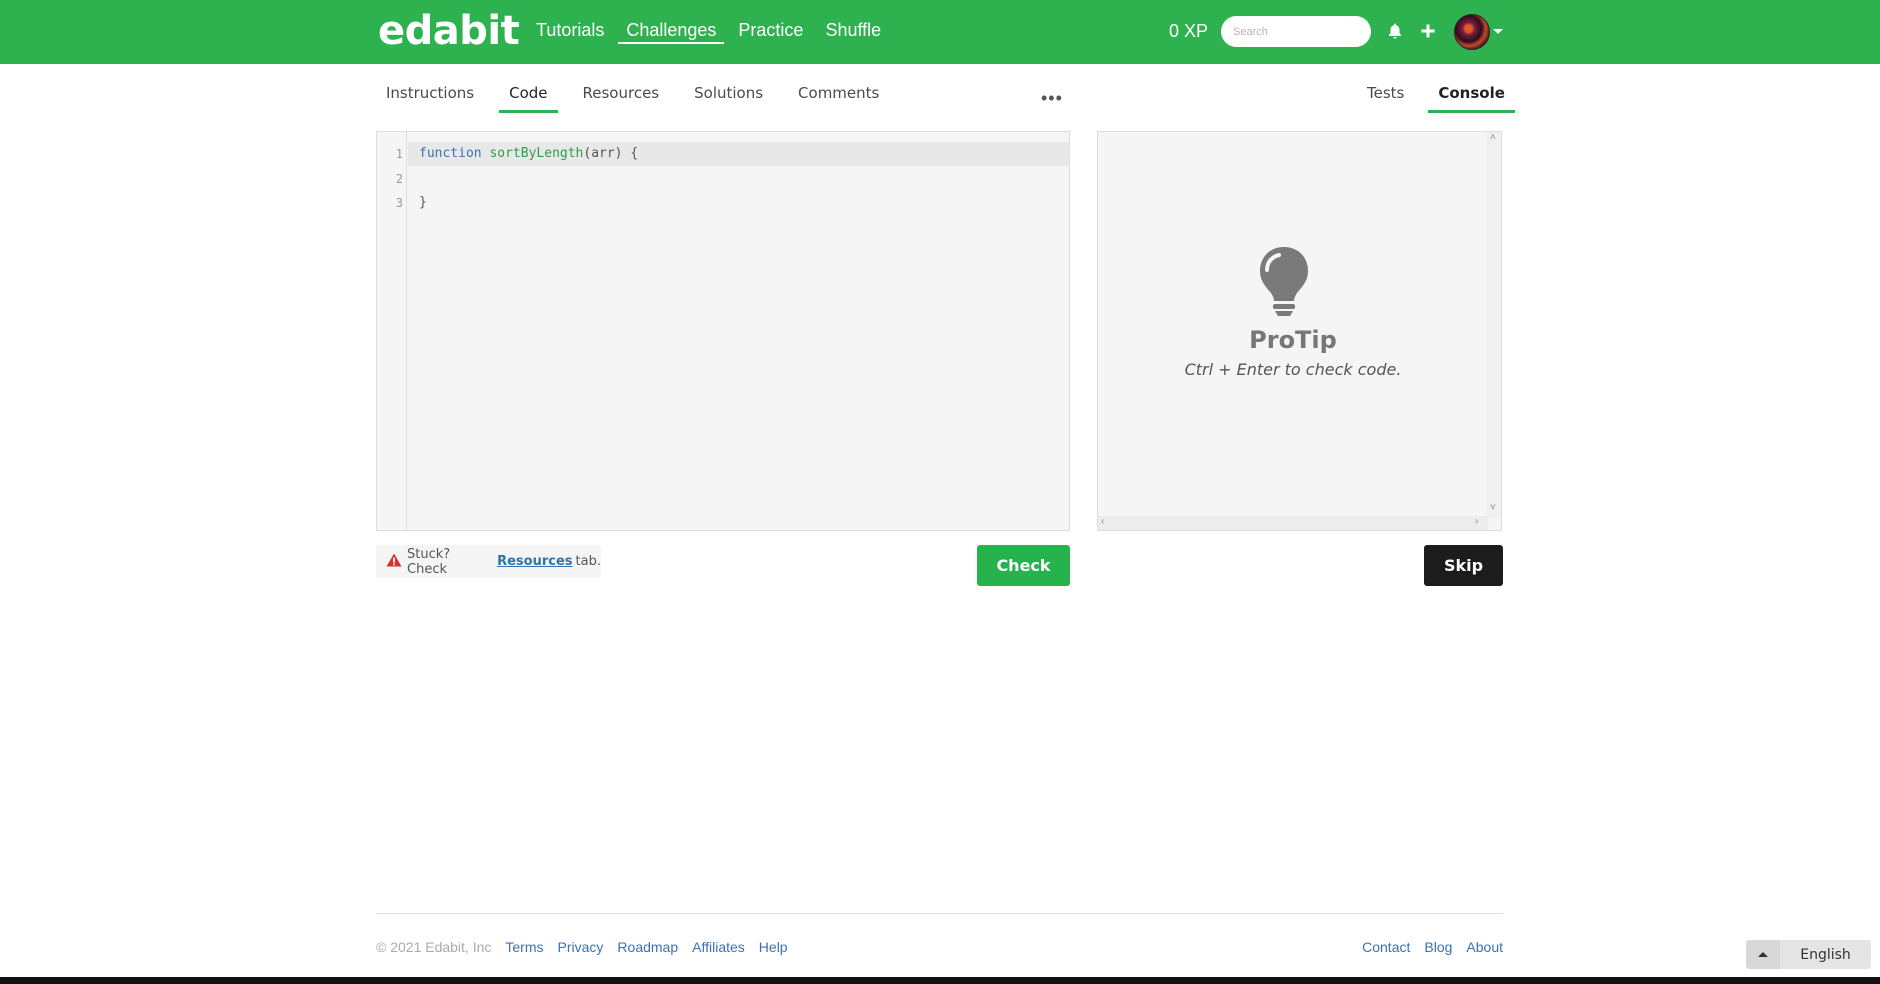  What do you see at coordinates (1825, 954) in the screenshot?
I see `language-label: English` at bounding box center [1825, 954].